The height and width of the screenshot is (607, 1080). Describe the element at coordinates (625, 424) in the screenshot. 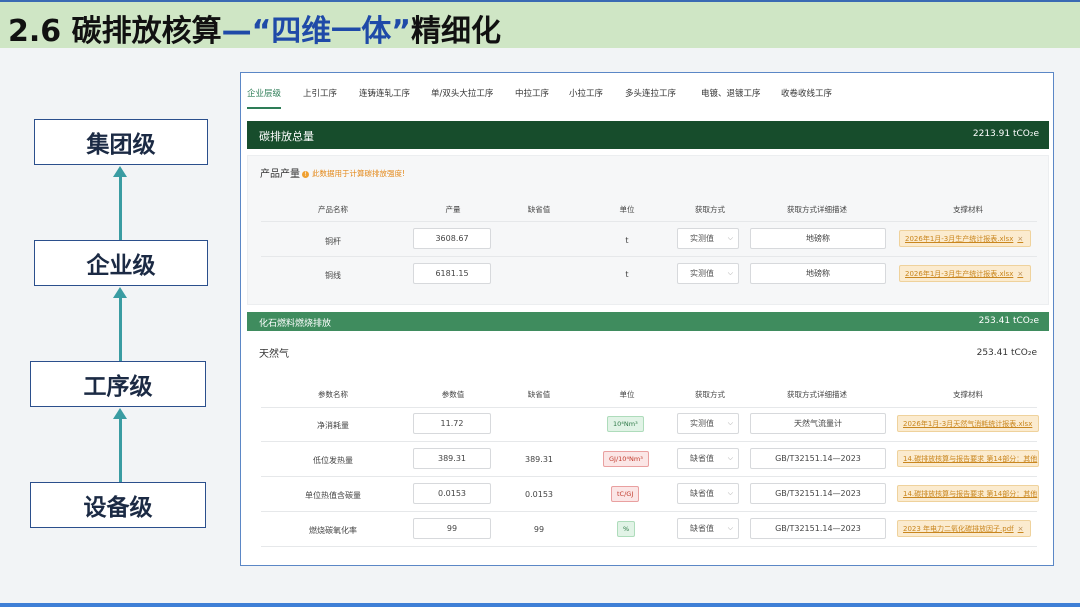

I see `unit-tag: 10⁴Nm³` at that location.